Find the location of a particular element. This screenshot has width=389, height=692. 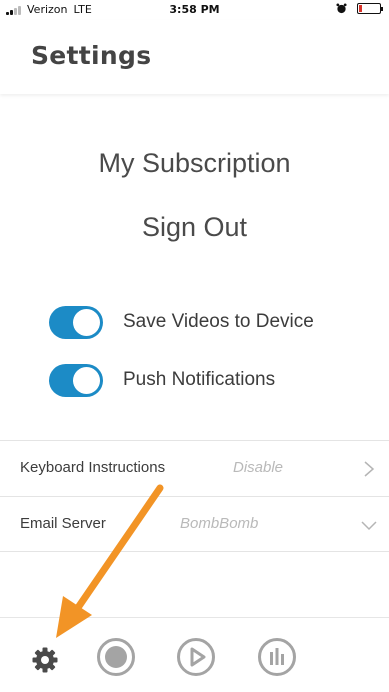

battery-icon is located at coordinates (370, 8).